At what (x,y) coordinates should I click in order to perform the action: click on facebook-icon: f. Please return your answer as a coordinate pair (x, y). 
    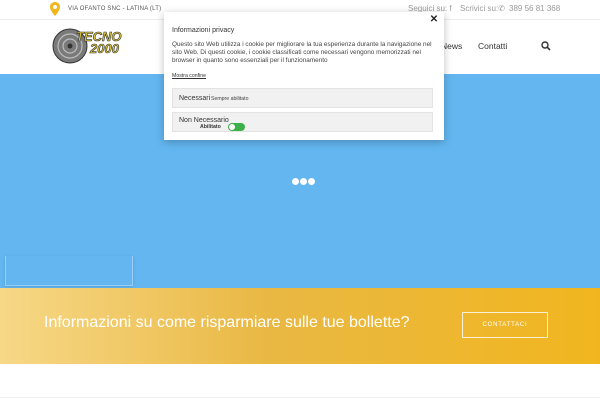
    Looking at the image, I should click on (450, 8).